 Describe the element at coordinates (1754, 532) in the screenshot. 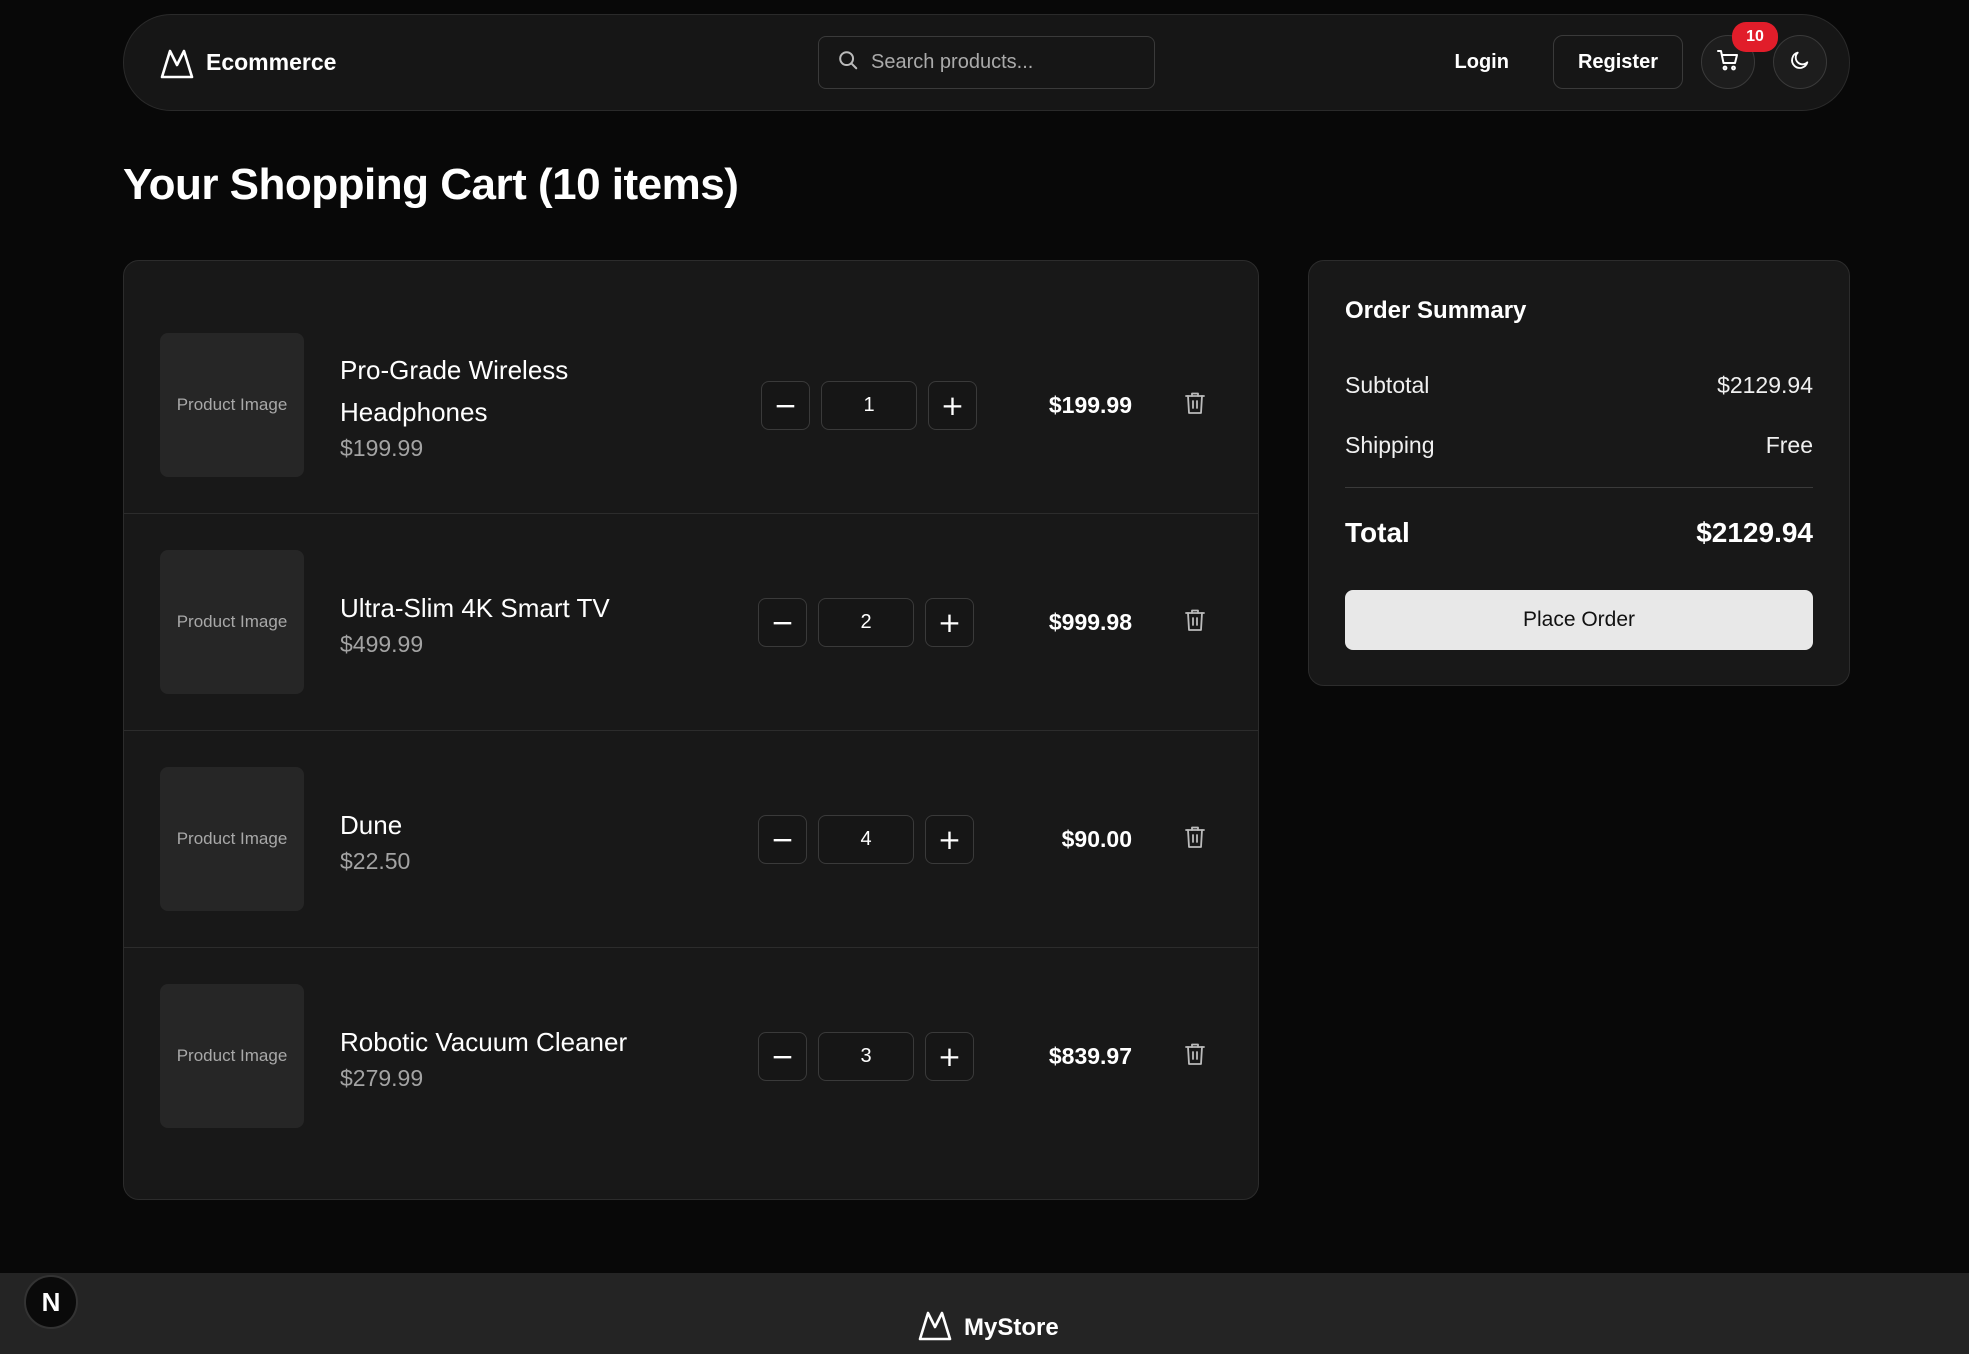

I see `total-value: $2129.94` at that location.